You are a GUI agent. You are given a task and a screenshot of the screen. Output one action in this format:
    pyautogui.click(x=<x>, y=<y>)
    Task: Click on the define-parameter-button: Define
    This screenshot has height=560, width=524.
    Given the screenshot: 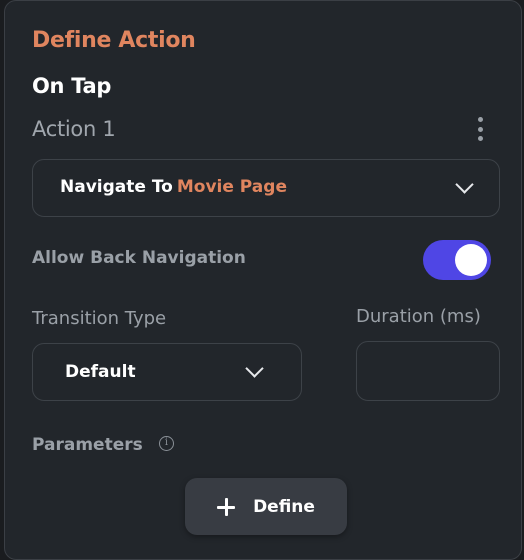 What is the action you would take?
    pyautogui.click(x=266, y=506)
    